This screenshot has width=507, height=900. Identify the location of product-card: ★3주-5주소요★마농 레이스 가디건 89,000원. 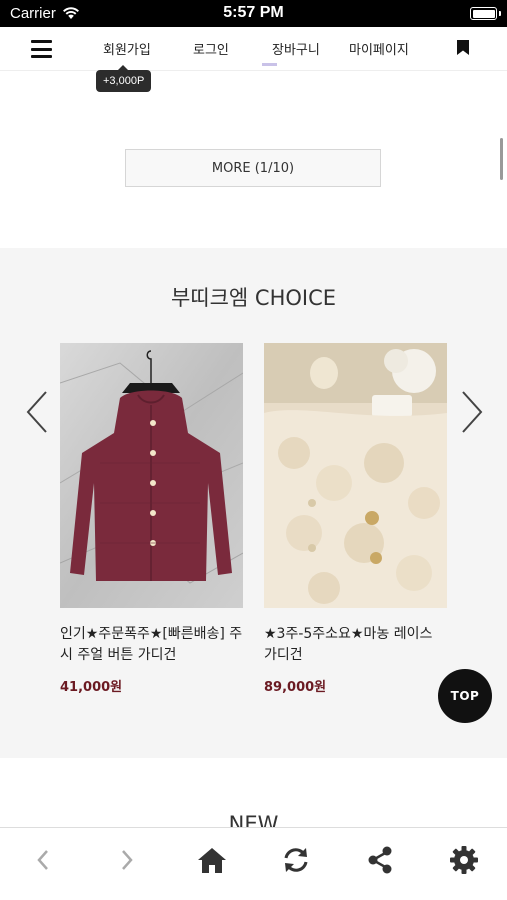
(355, 519).